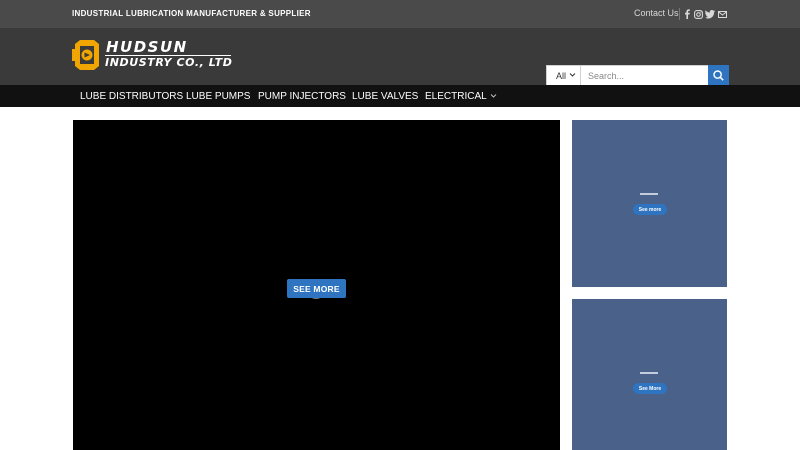  I want to click on search-button, so click(718, 75).